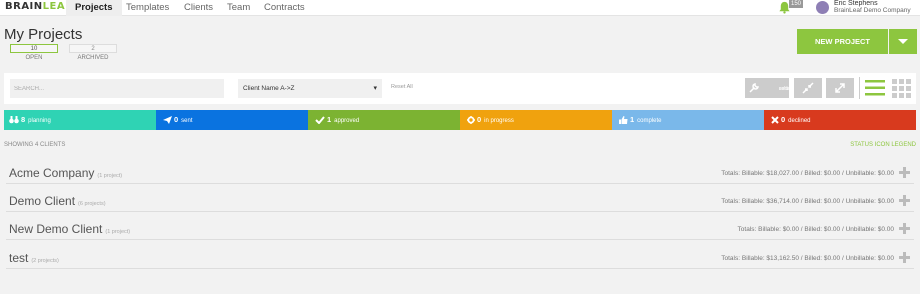 This screenshot has width=920, height=294. I want to click on collapse-icon, so click(808, 88).